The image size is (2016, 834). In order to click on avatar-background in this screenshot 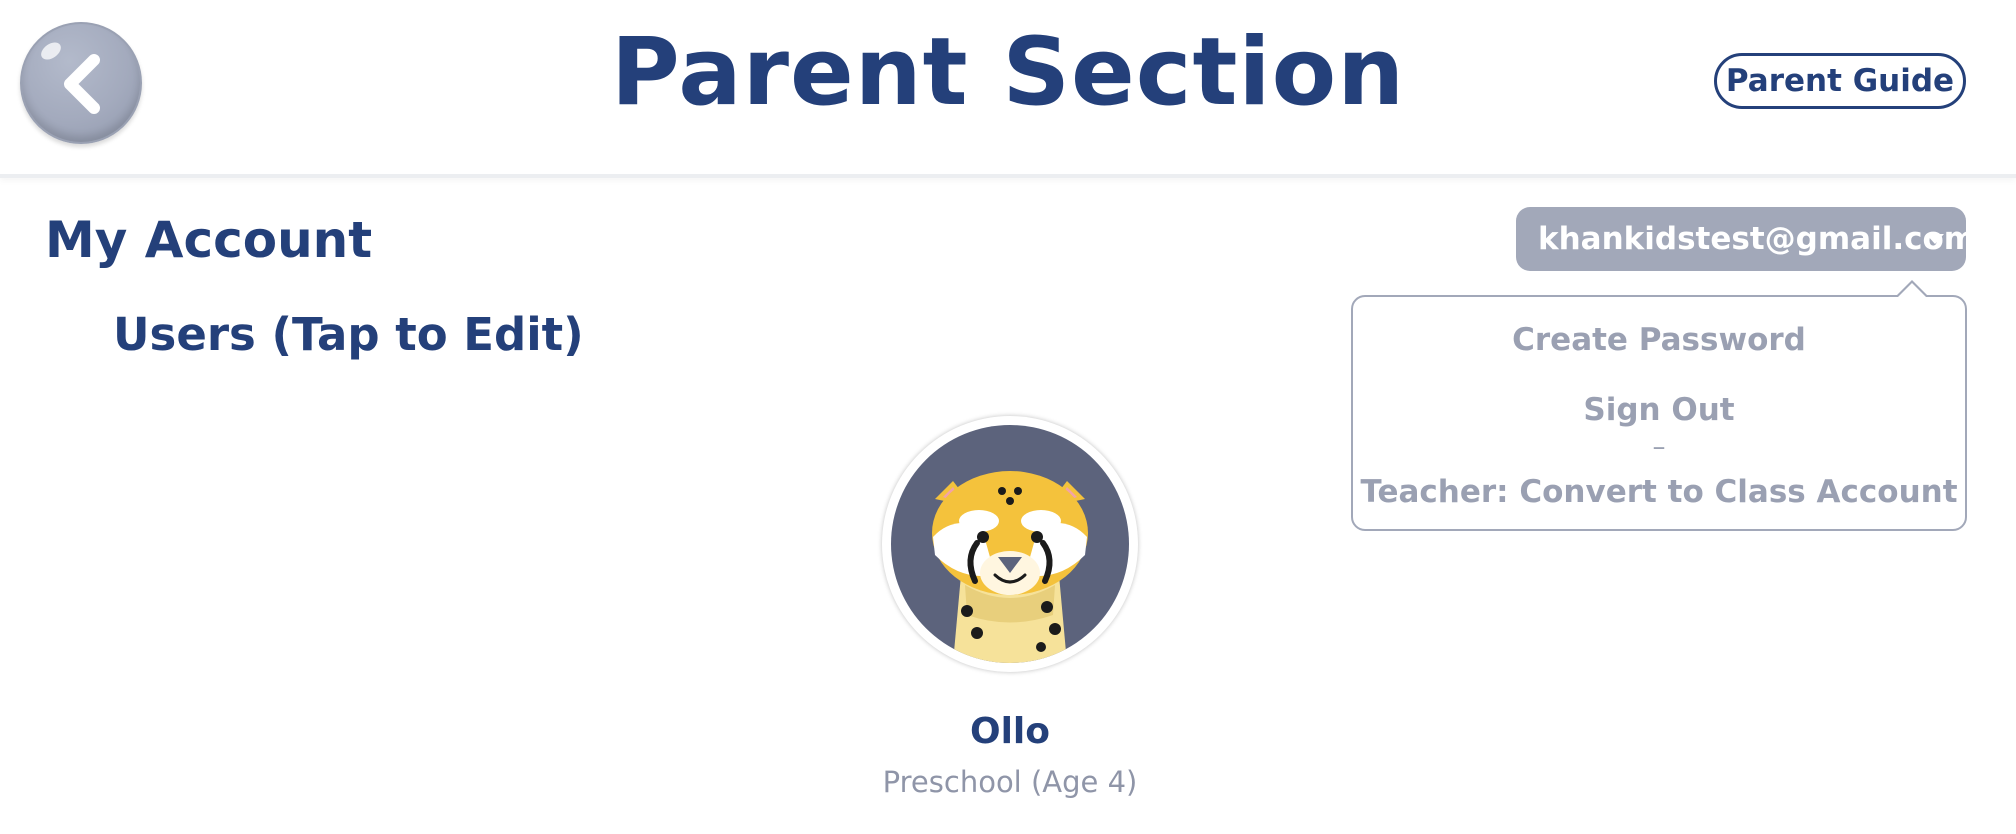, I will do `click(1010, 544)`.